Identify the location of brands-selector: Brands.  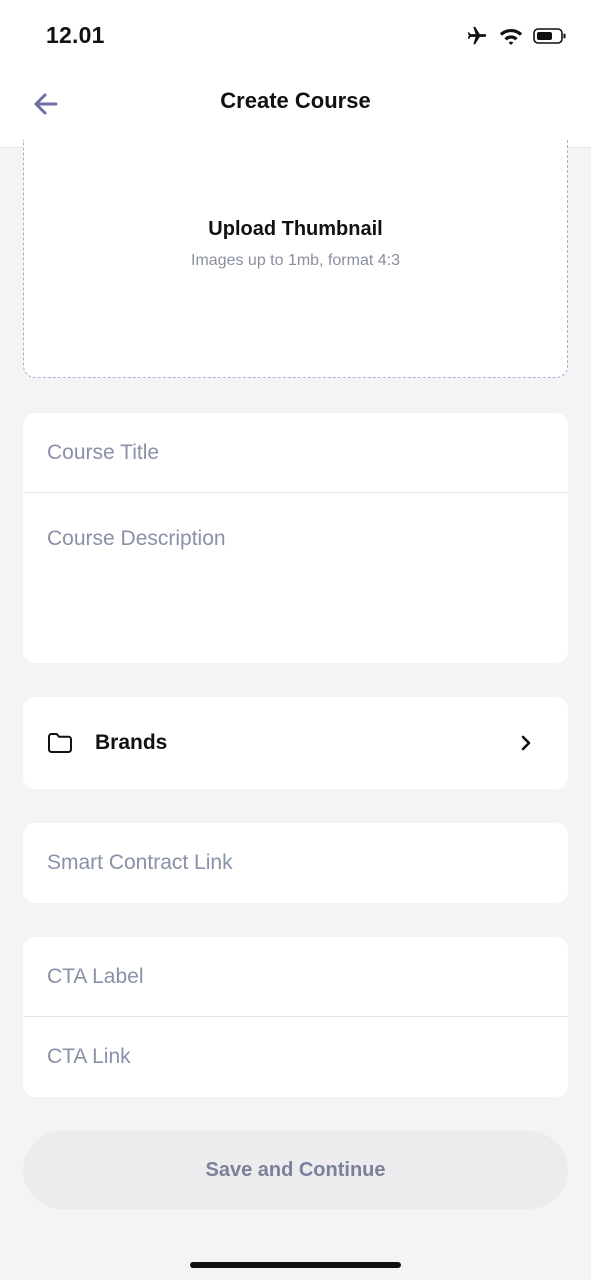
(295, 743).